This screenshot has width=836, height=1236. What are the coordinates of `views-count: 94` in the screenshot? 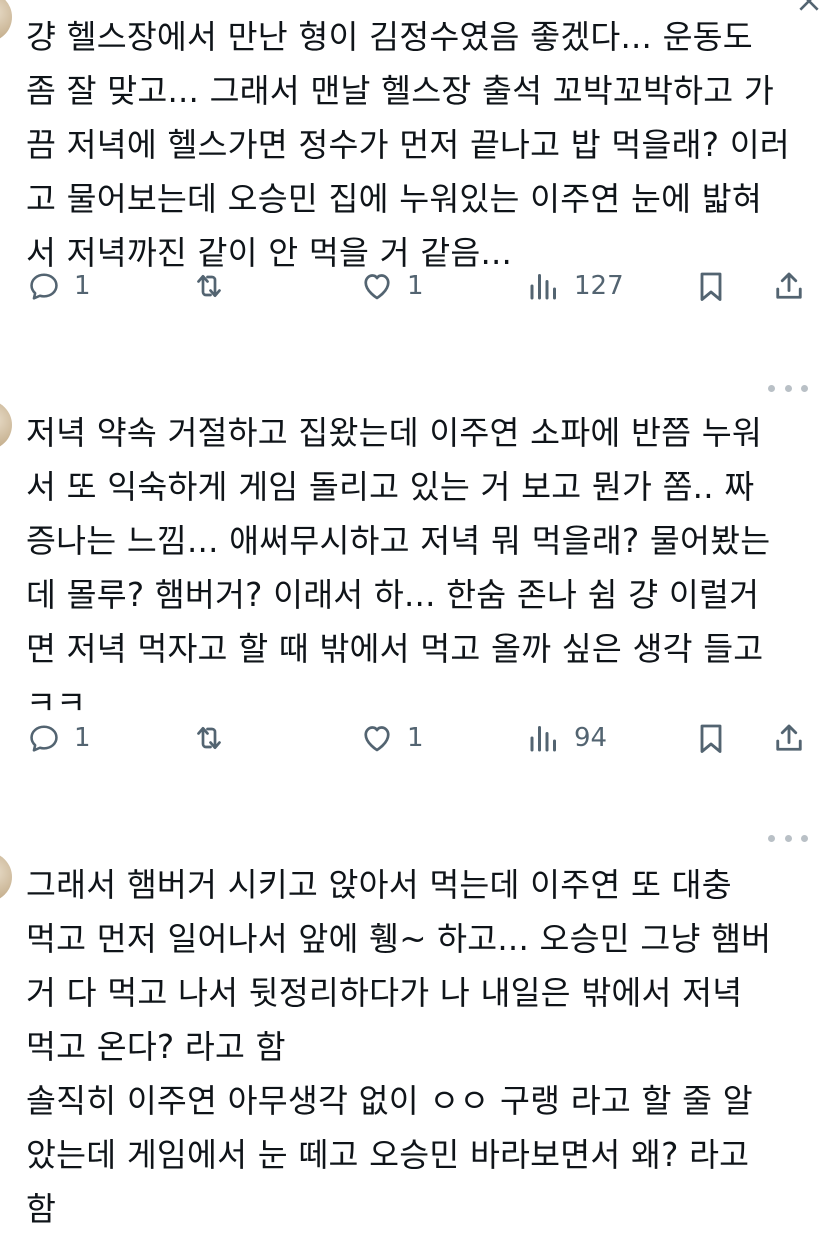 It's located at (591, 738).